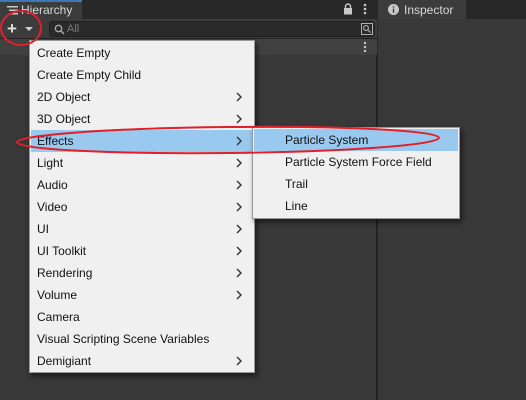 This screenshot has height=400, width=526. Describe the element at coordinates (55, 141) in the screenshot. I see `menu-item-label: Effects` at that location.